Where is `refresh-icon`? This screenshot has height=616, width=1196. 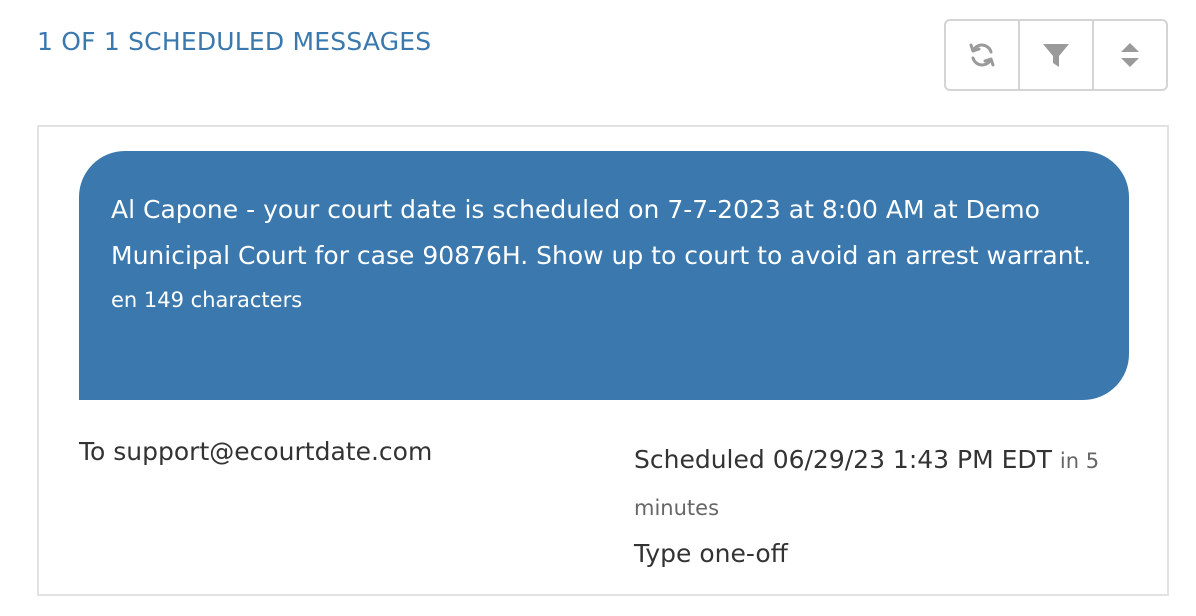
refresh-icon is located at coordinates (982, 55).